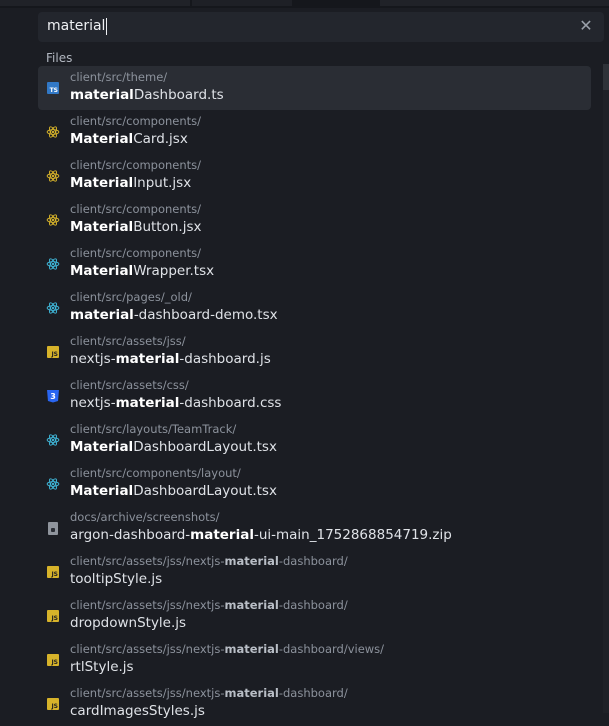  I want to click on file-path: client/src/components/layout/, so click(155, 473).